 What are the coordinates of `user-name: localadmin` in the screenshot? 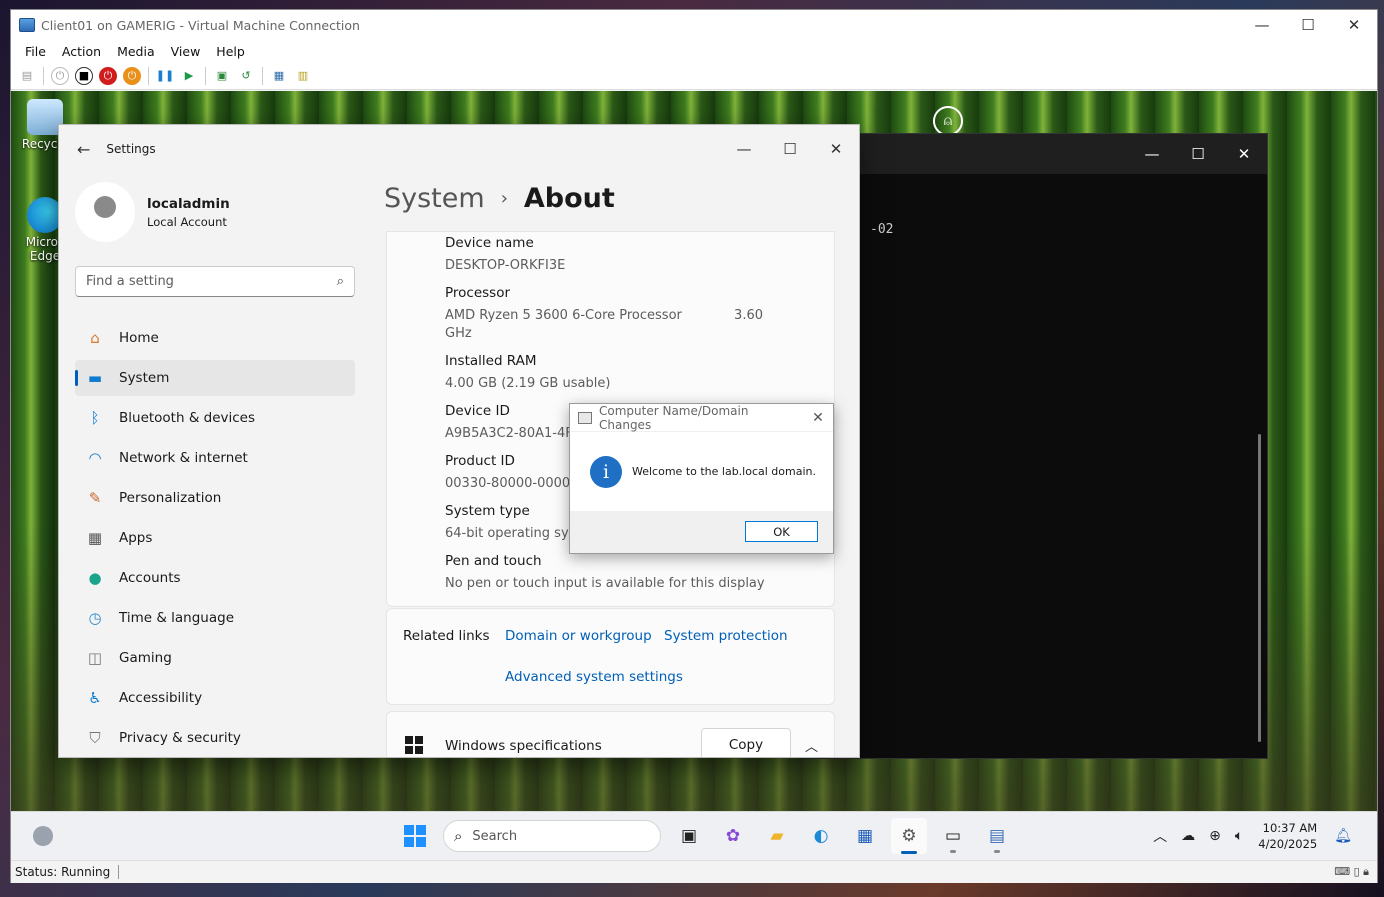 It's located at (188, 203).